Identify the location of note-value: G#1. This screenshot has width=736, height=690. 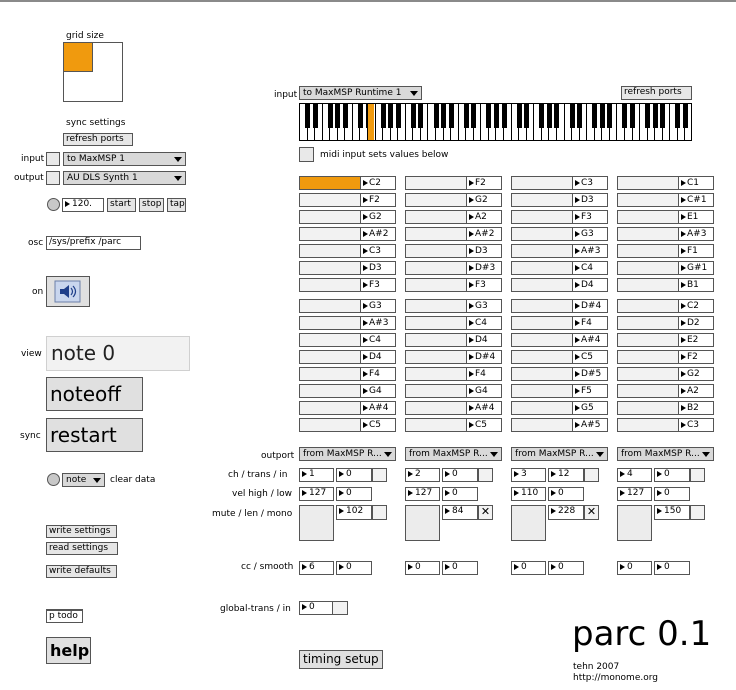
(696, 268).